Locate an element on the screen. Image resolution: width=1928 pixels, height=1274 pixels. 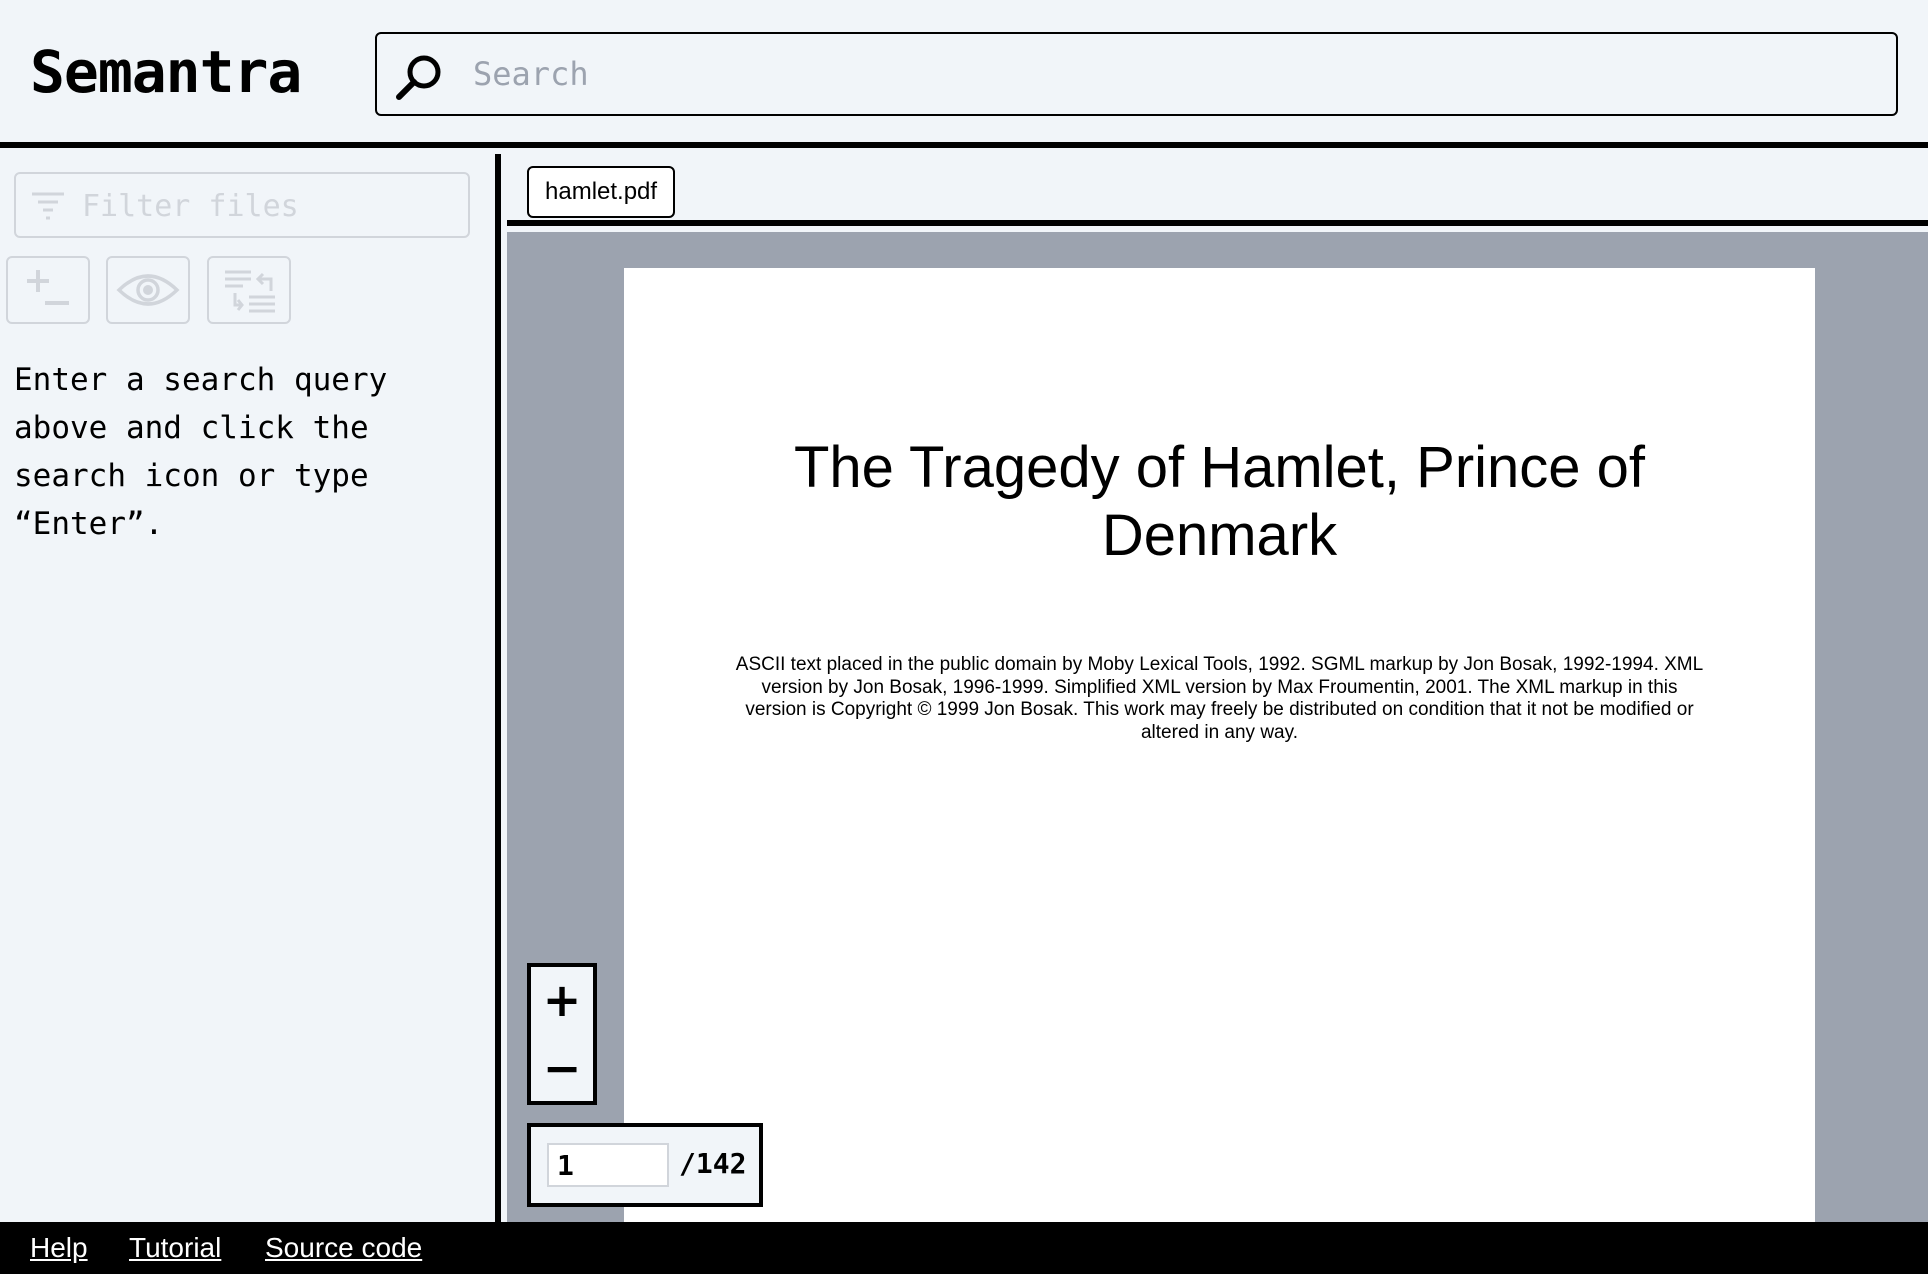
reorder-button is located at coordinates (249, 290).